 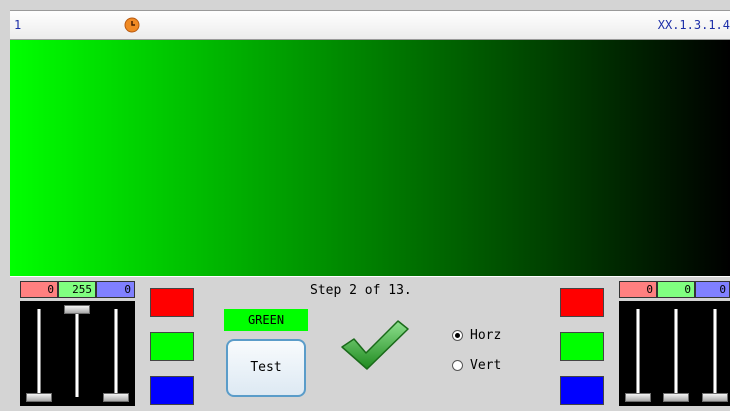 I want to click on left-red-swatch, so click(x=172, y=302).